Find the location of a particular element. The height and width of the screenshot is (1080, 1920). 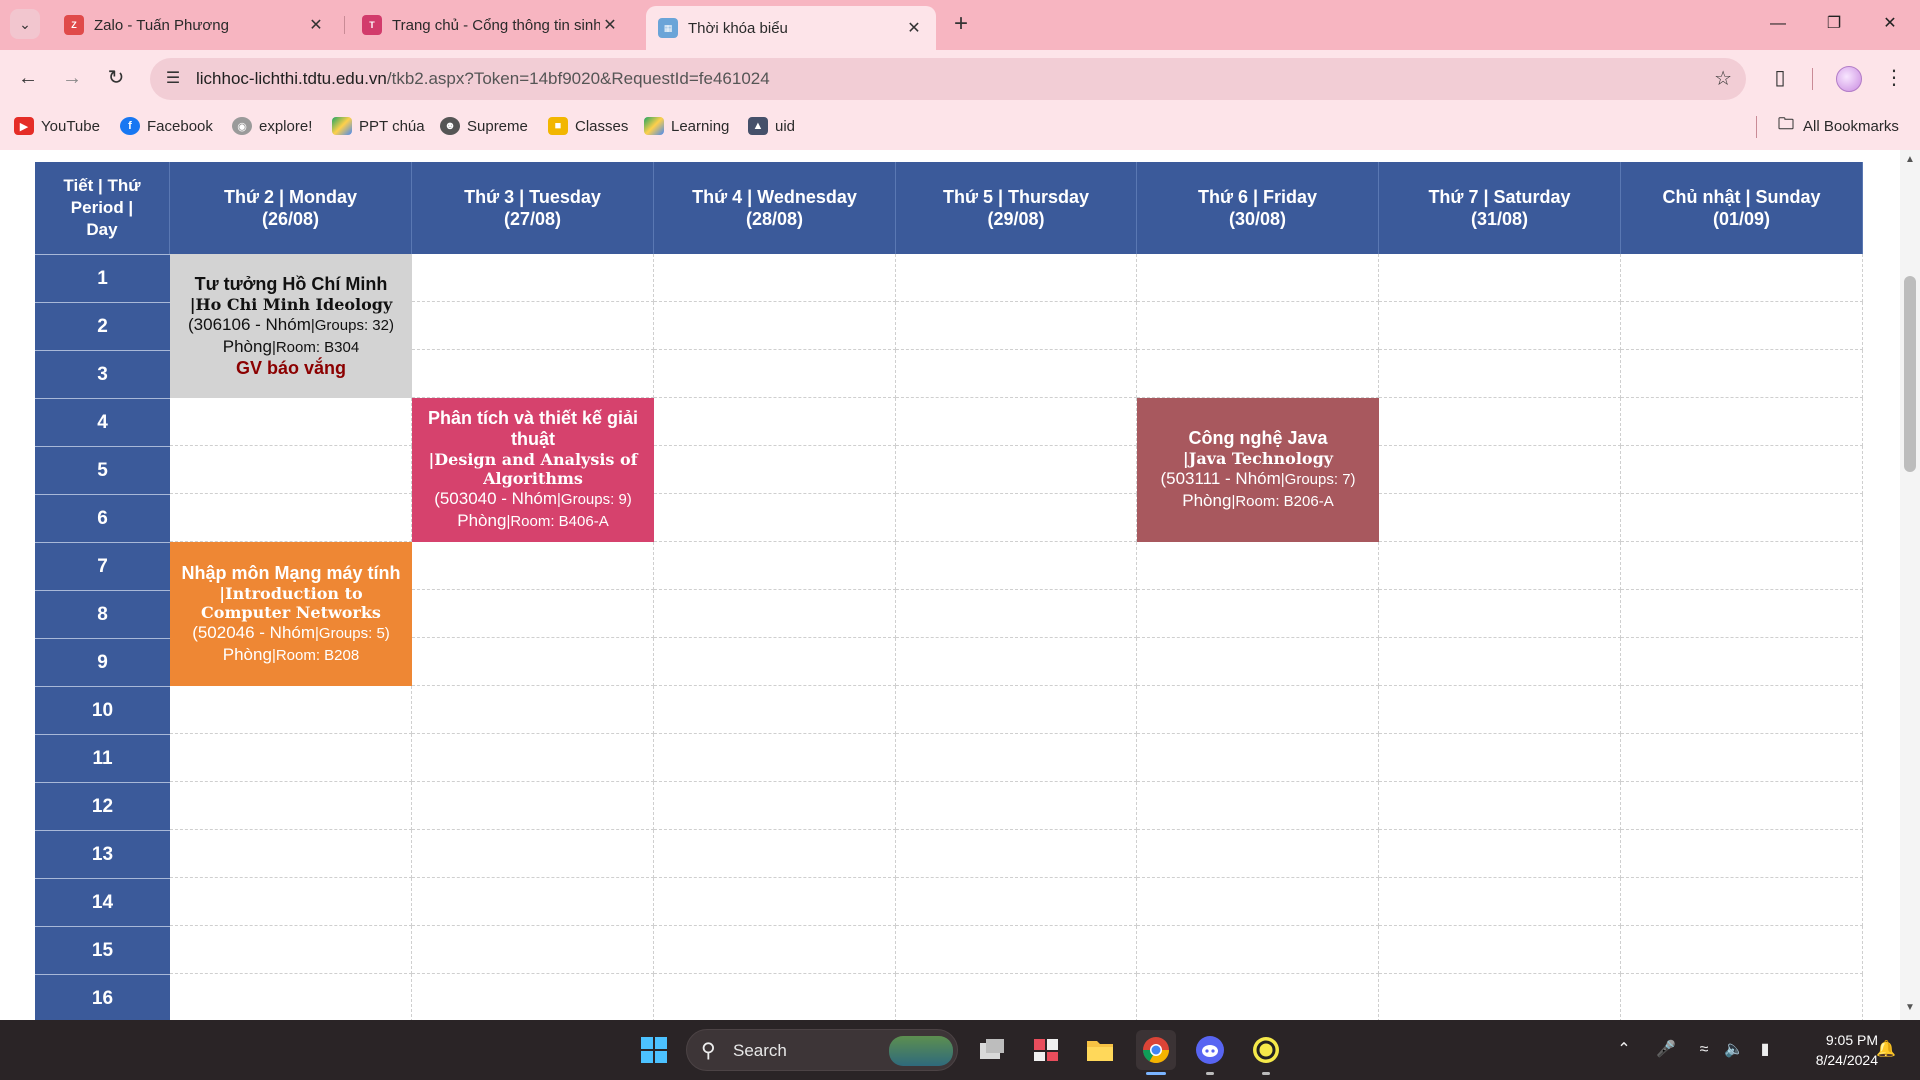

show-hidden-icons-chevron-icon: ⌃ is located at coordinates (1624, 1050).